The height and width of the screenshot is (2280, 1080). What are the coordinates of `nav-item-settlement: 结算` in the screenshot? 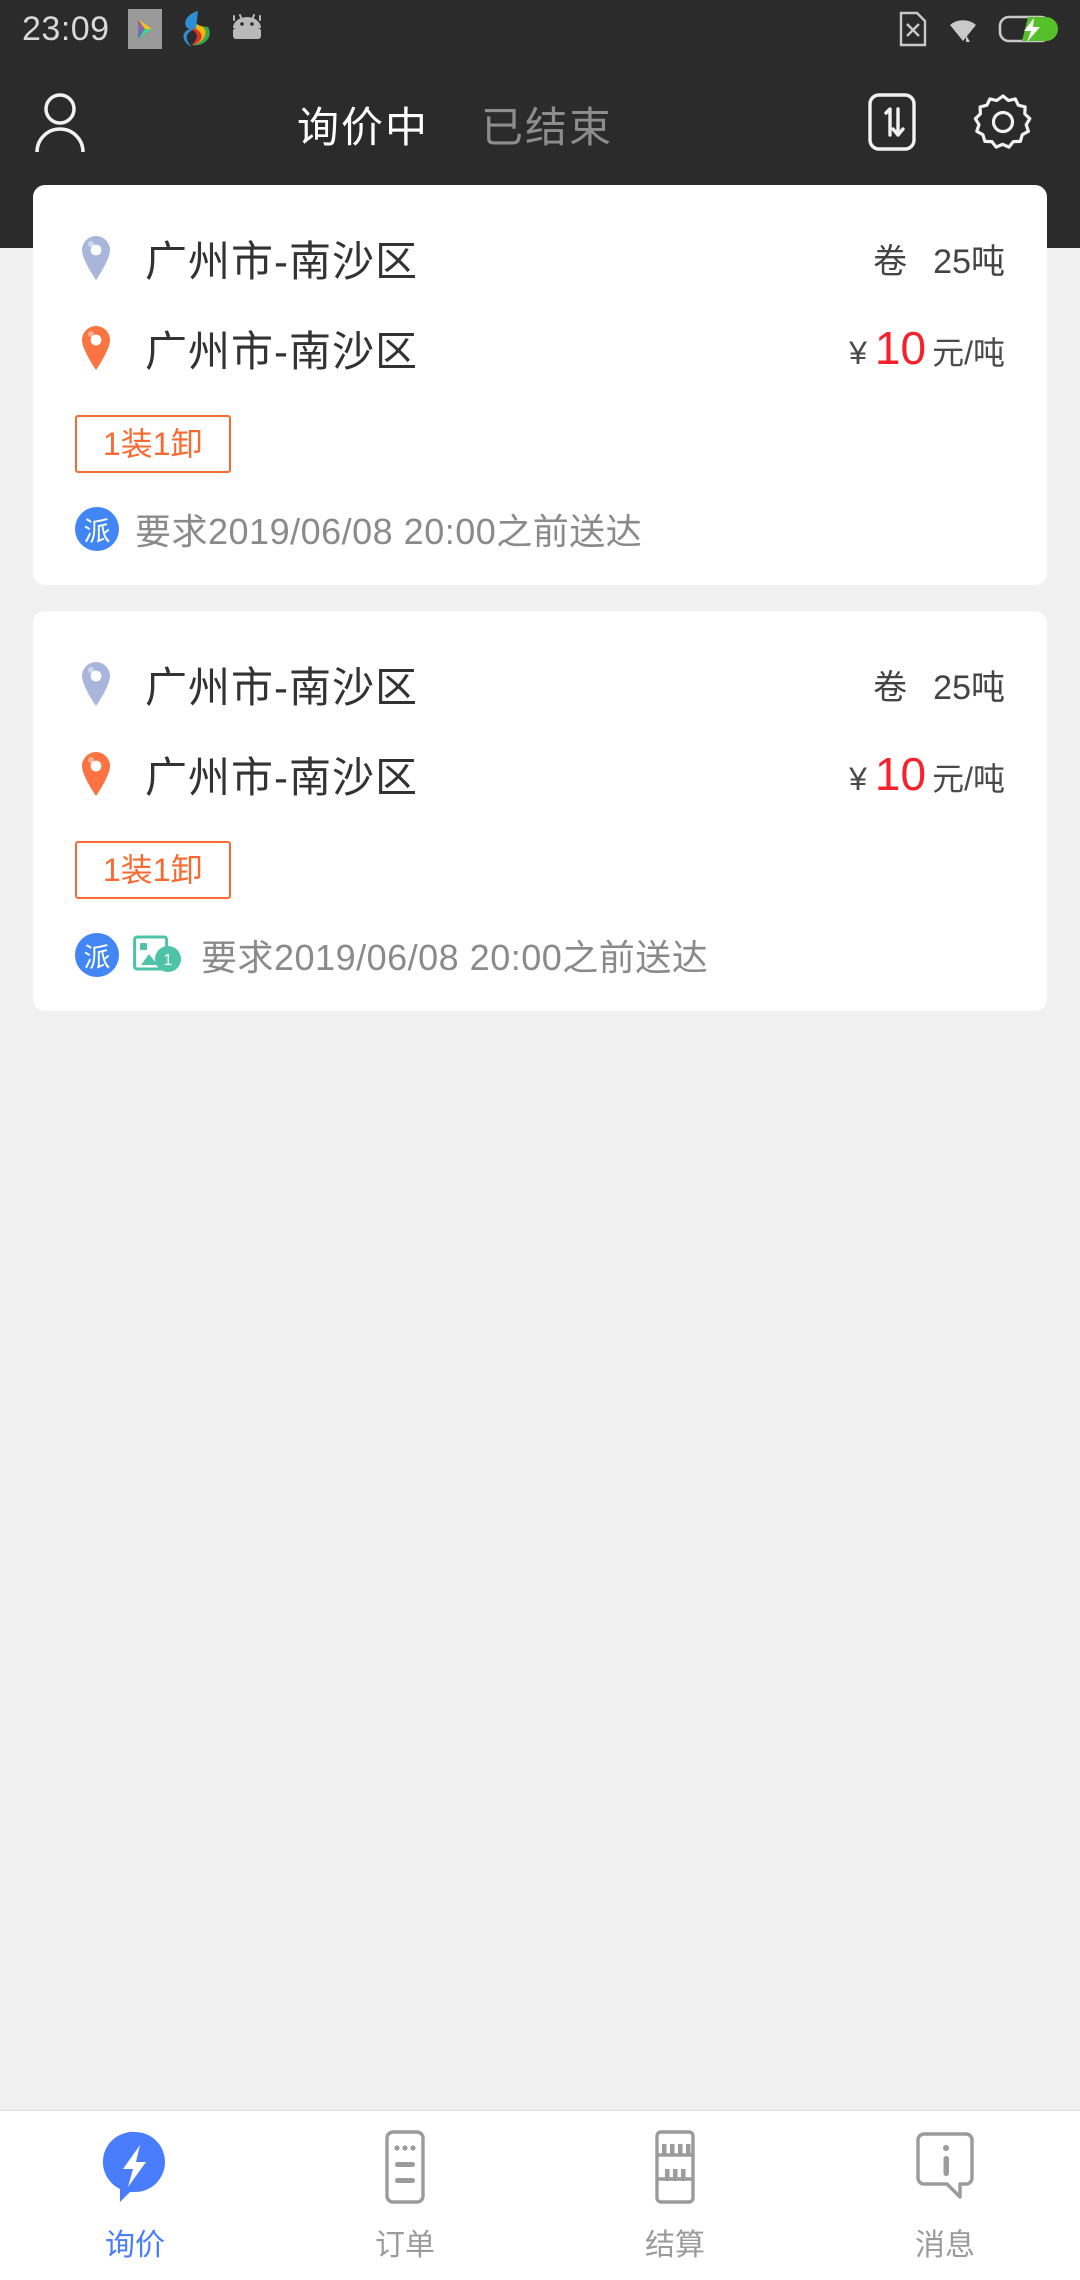 It's located at (675, 2196).